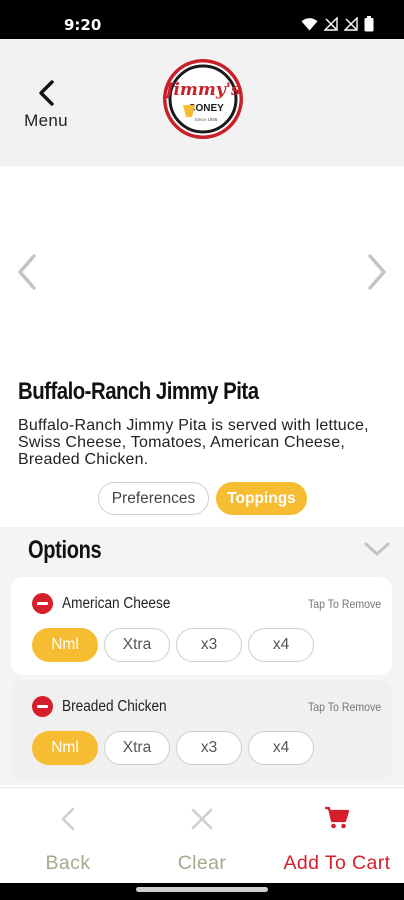 The height and width of the screenshot is (900, 404). What do you see at coordinates (377, 549) in the screenshot?
I see `chevron-down-icon` at bounding box center [377, 549].